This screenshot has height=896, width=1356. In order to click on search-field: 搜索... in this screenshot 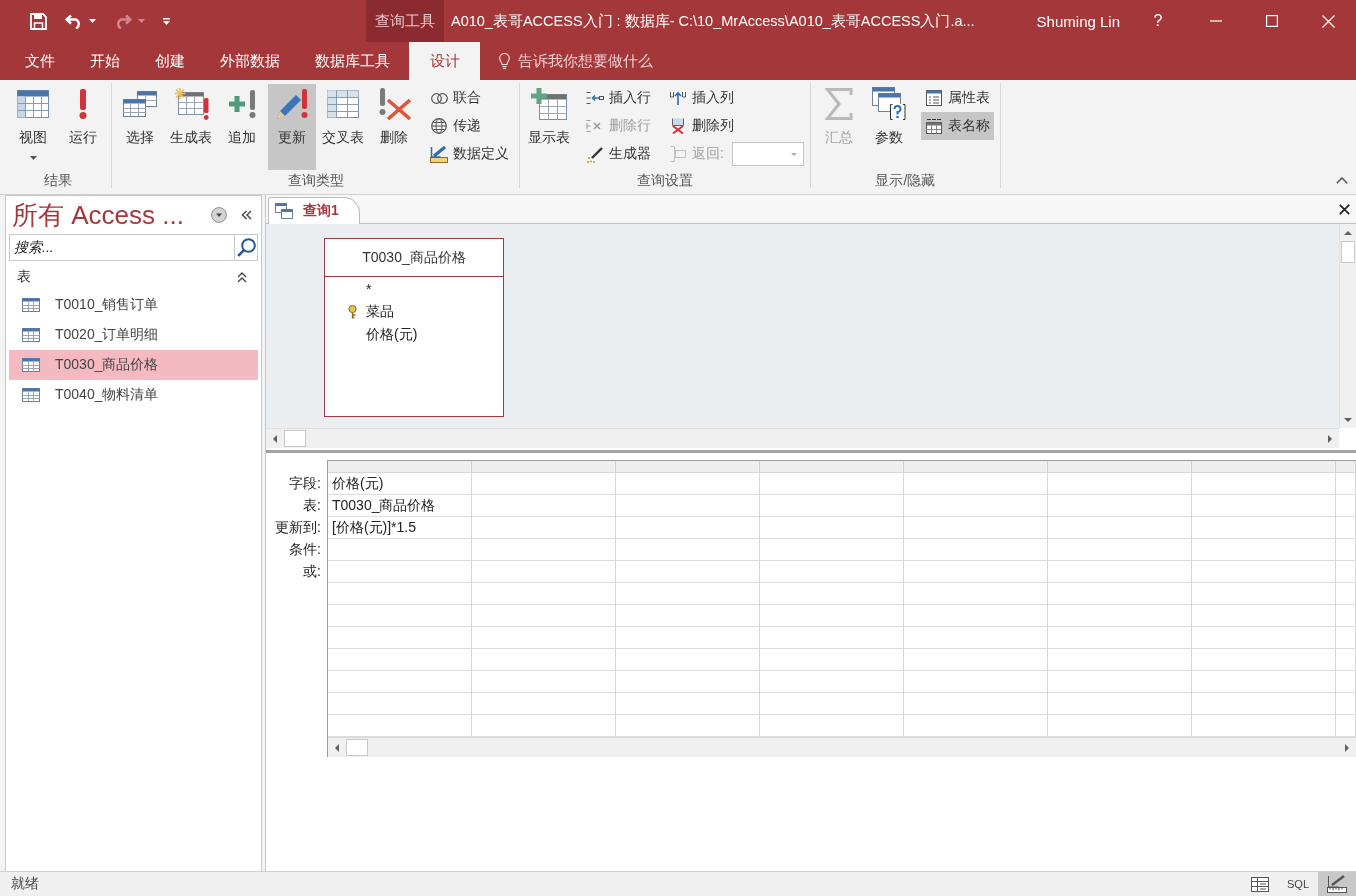, I will do `click(133, 247)`.